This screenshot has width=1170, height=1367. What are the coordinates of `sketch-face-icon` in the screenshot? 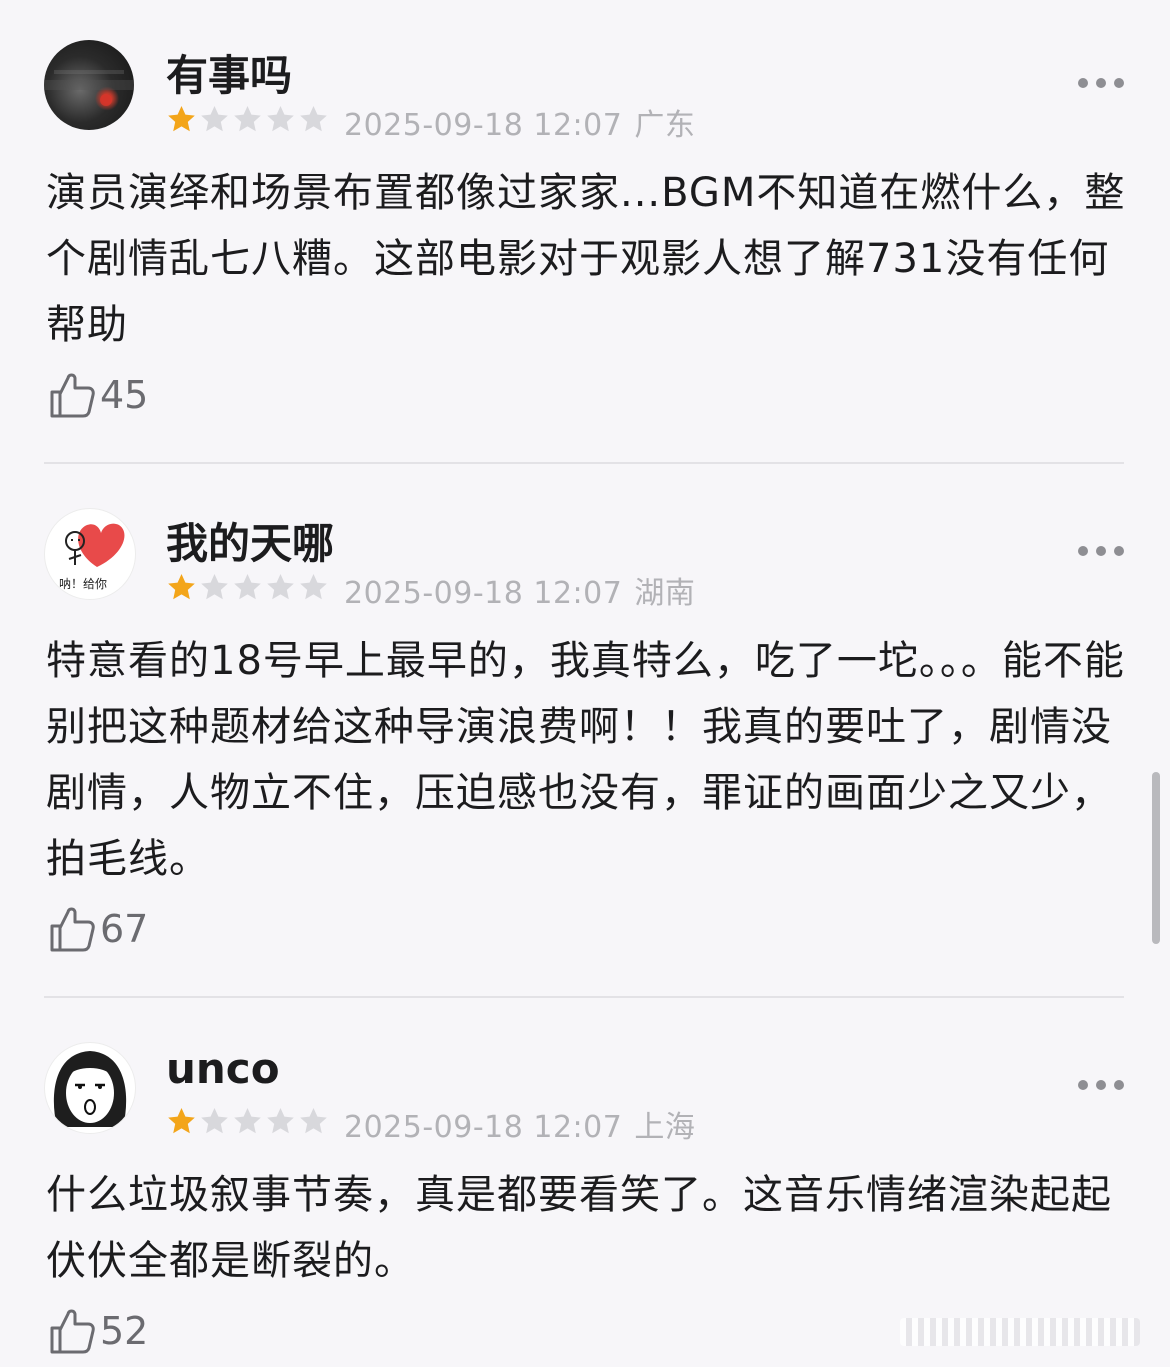 It's located at (90, 1089).